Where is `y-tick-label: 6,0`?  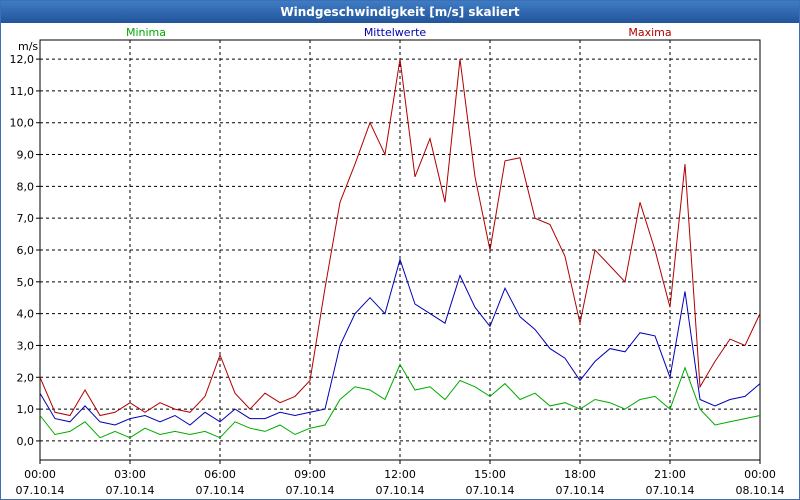
y-tick-label: 6,0 is located at coordinates (26, 250).